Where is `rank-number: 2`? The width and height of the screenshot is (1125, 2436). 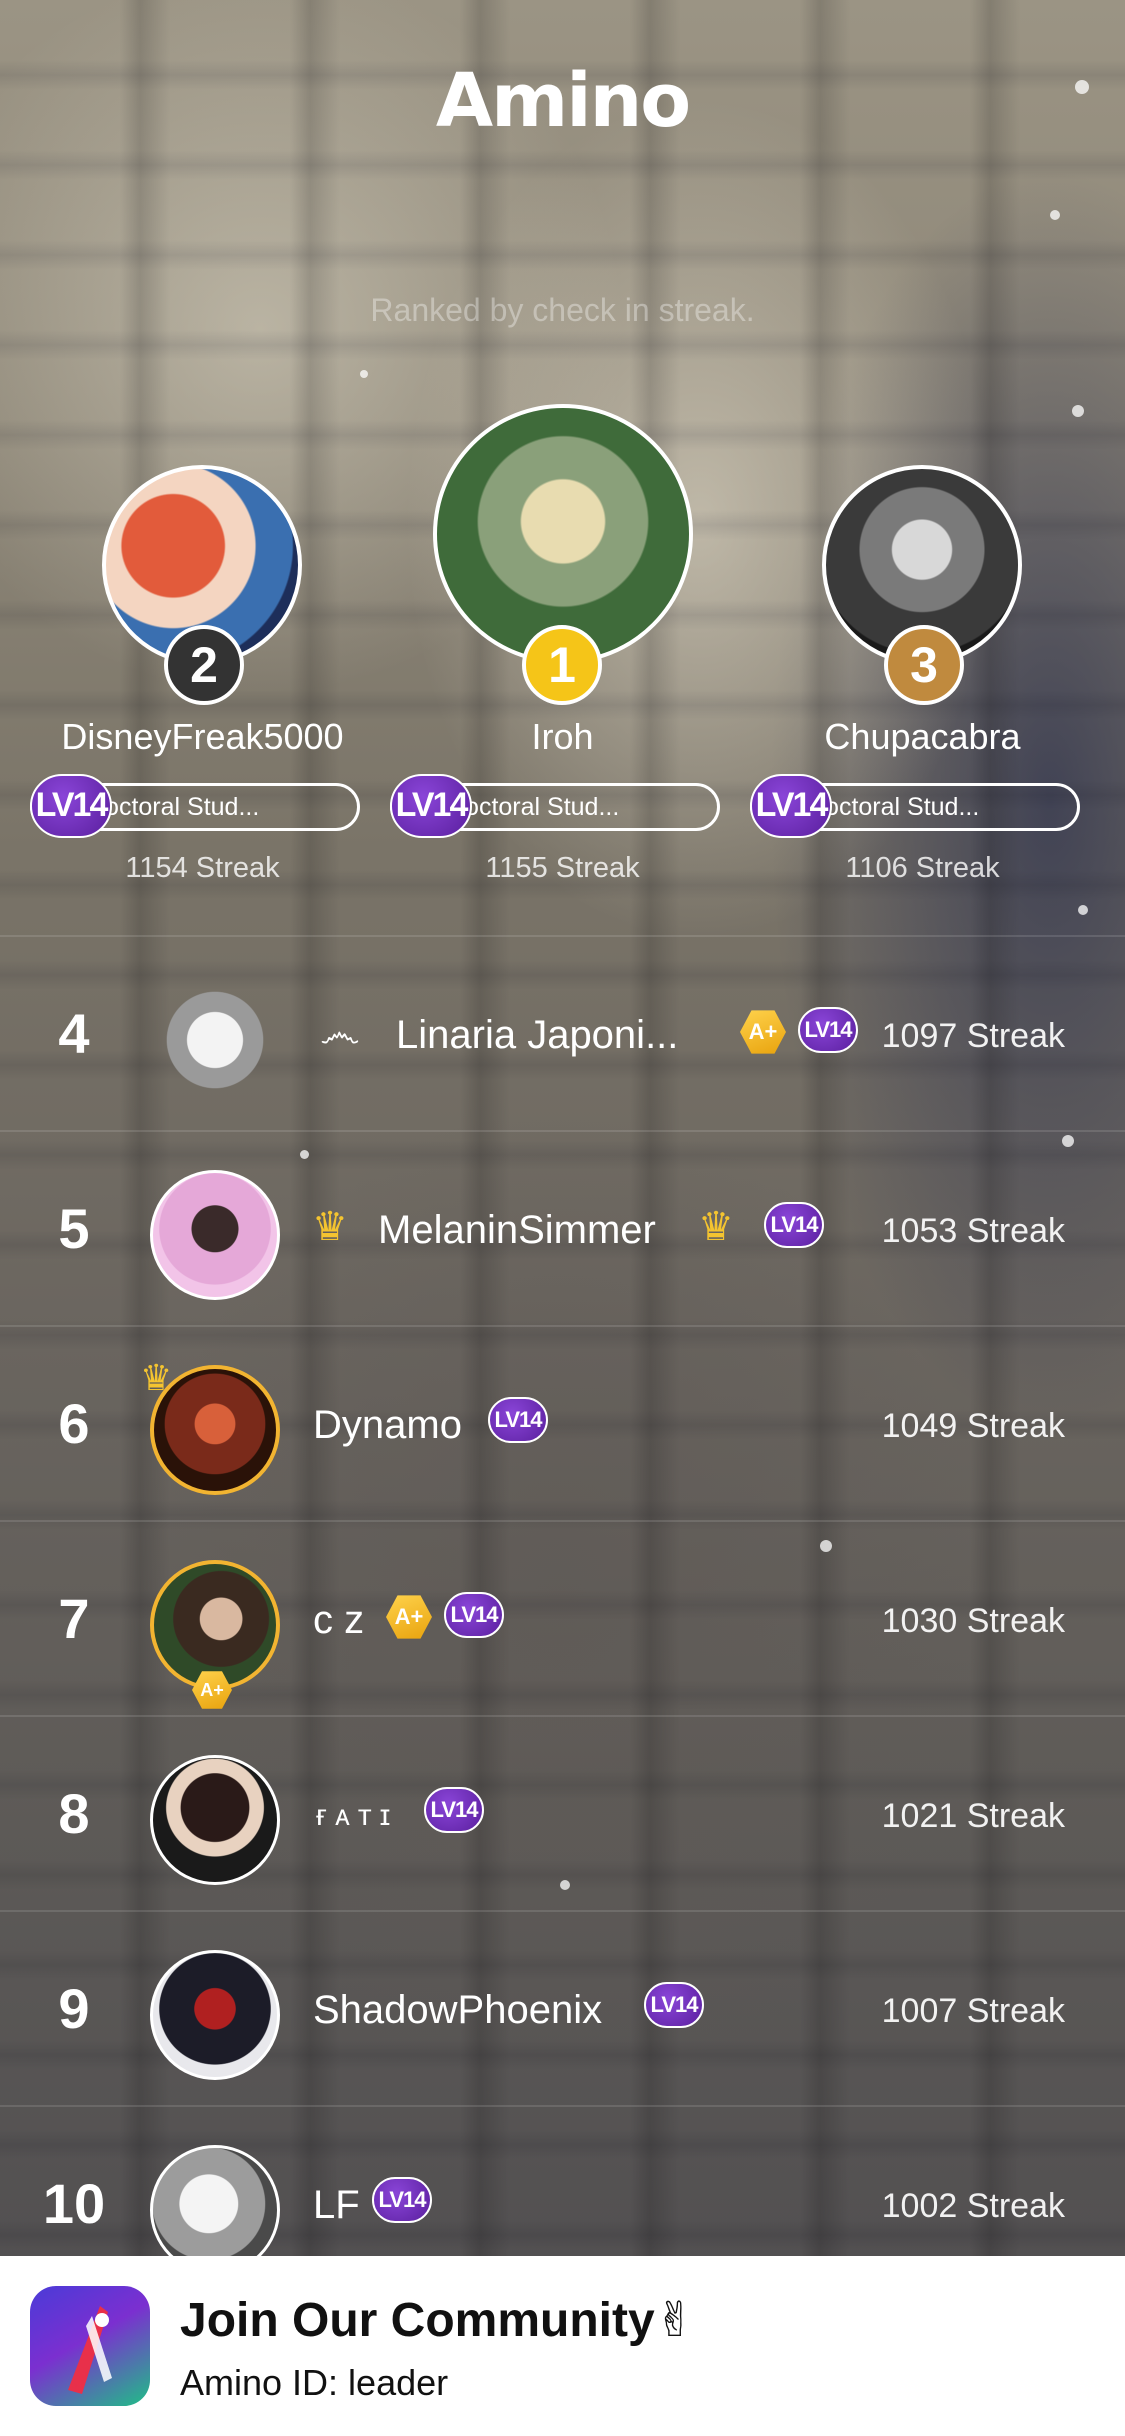
rank-number: 2 is located at coordinates (204, 665).